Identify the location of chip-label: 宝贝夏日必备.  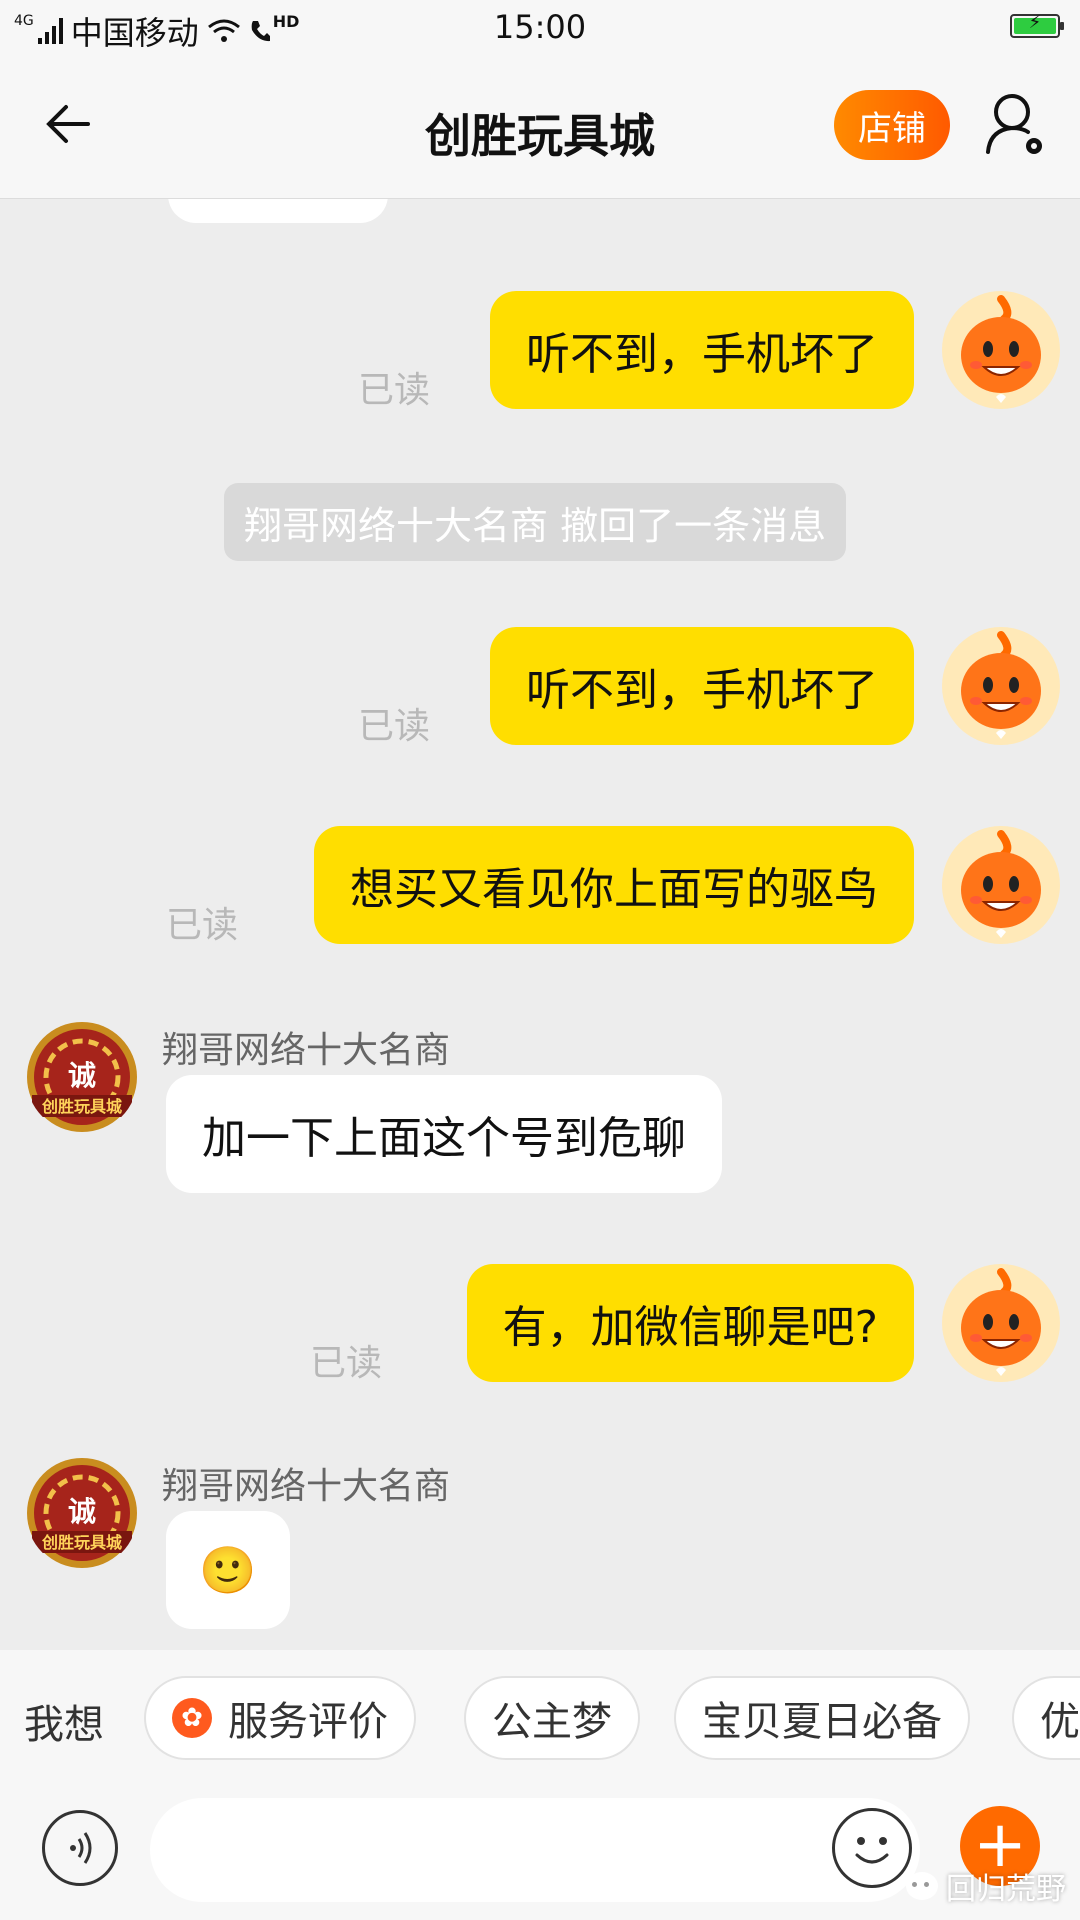
(822, 1722).